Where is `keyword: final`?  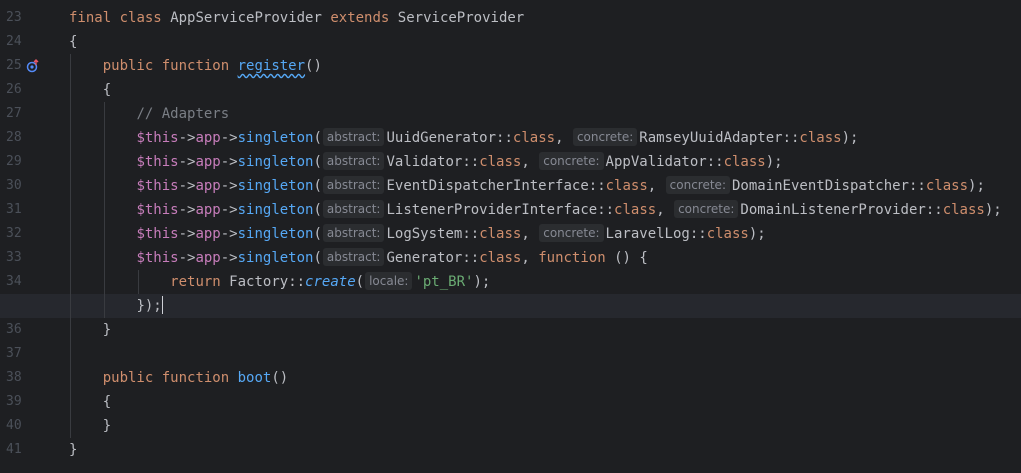
keyword: final is located at coordinates (90, 18).